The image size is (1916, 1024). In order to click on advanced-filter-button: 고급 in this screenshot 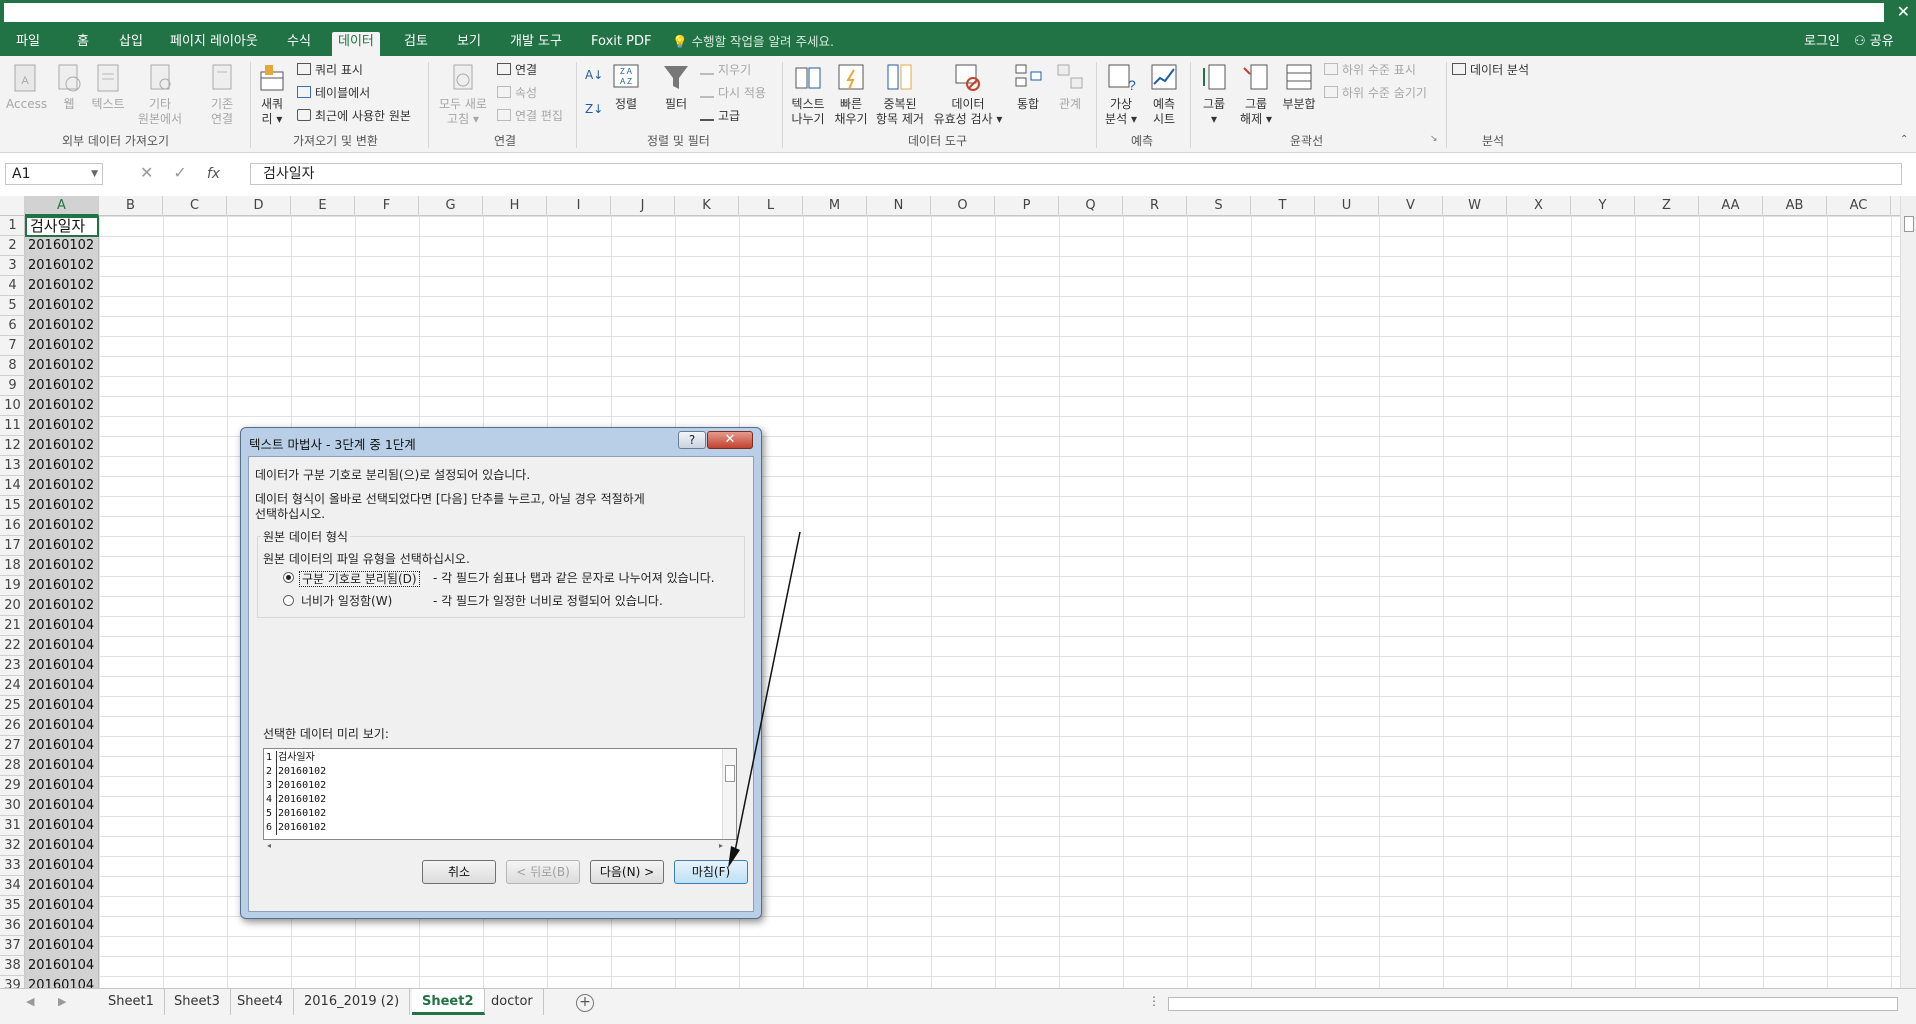, I will do `click(720, 116)`.